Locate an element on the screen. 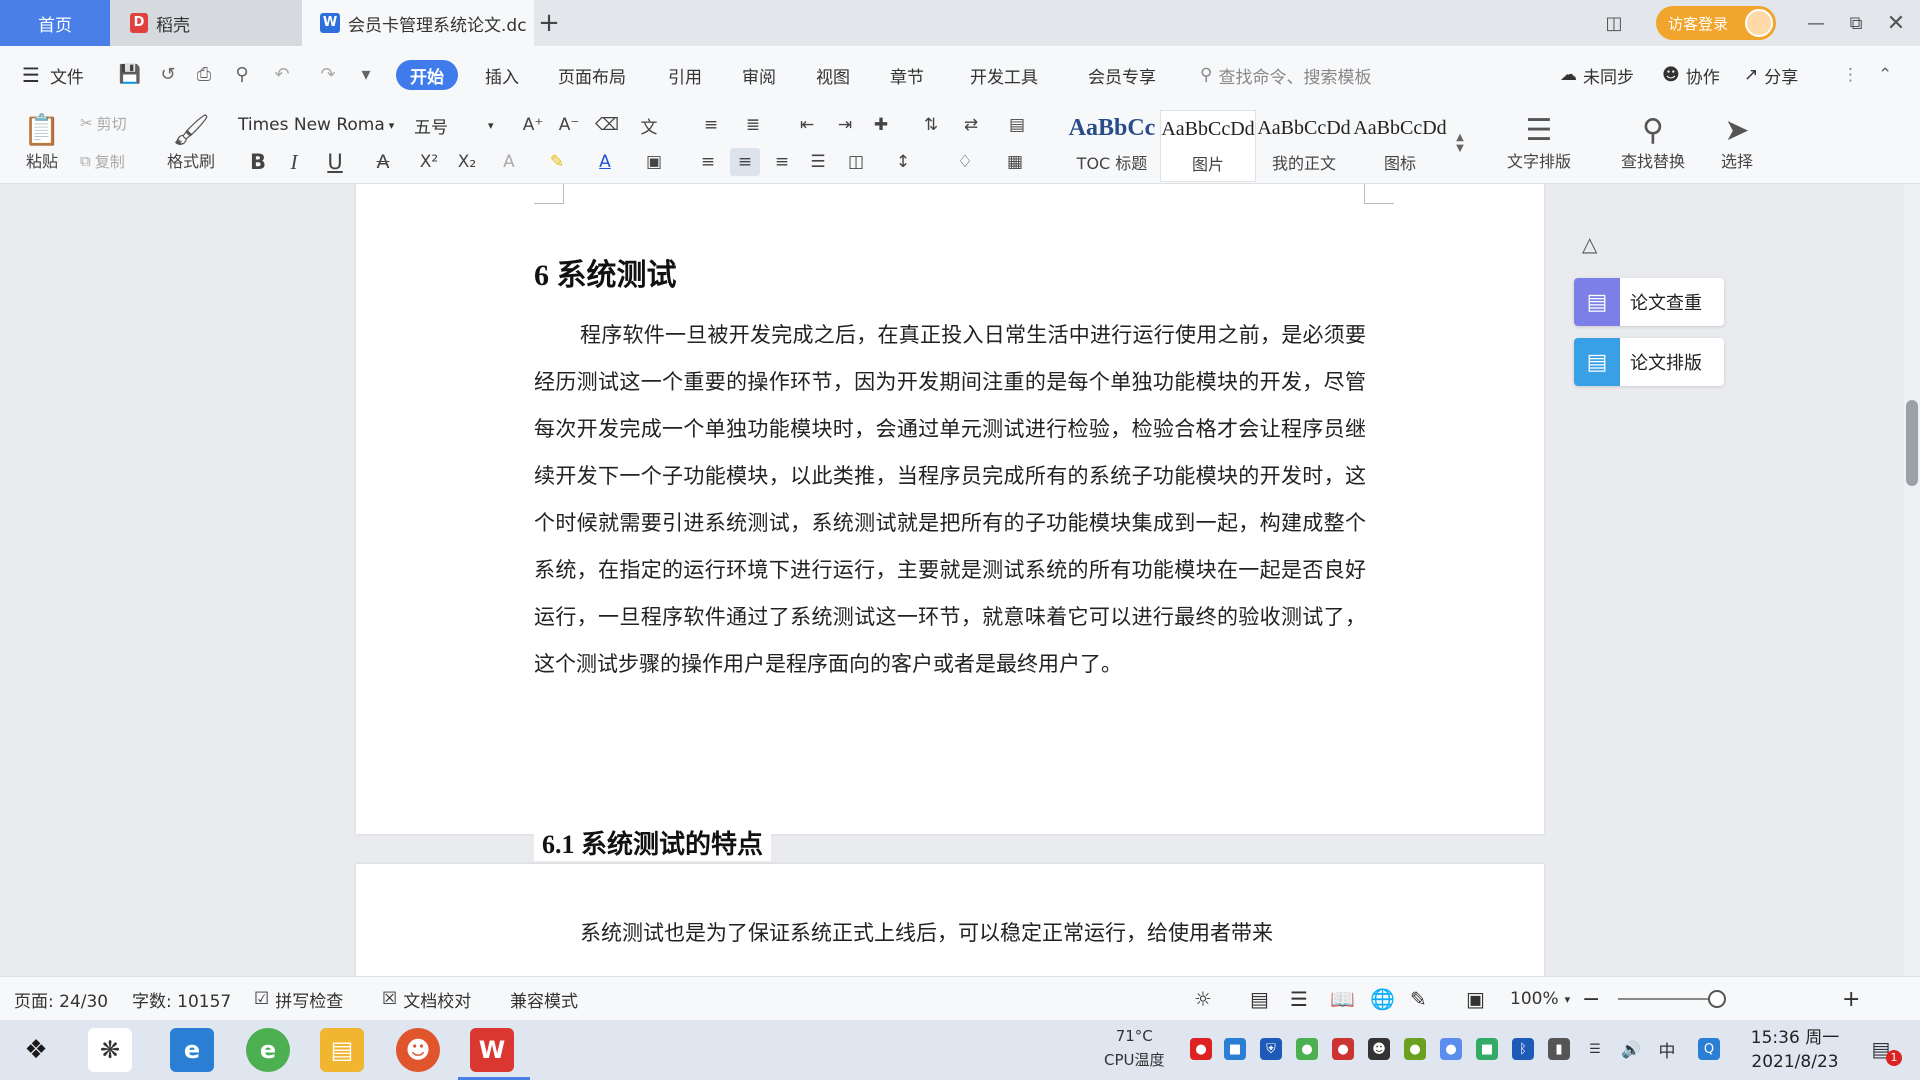 This screenshot has height=1080, width=1920. strikethrough-icon: A is located at coordinates (383, 162).